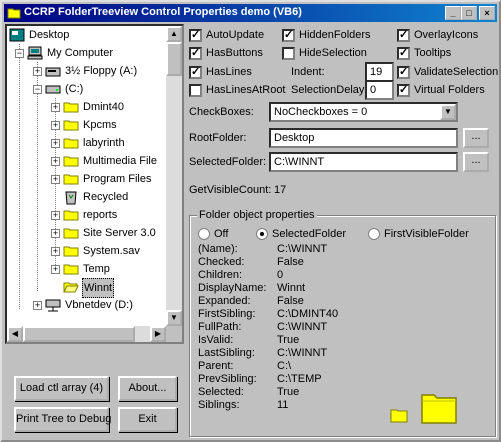 The width and height of the screenshot is (501, 442). Describe the element at coordinates (232, 288) in the screenshot. I see `prop-name: DisplayName:` at that location.